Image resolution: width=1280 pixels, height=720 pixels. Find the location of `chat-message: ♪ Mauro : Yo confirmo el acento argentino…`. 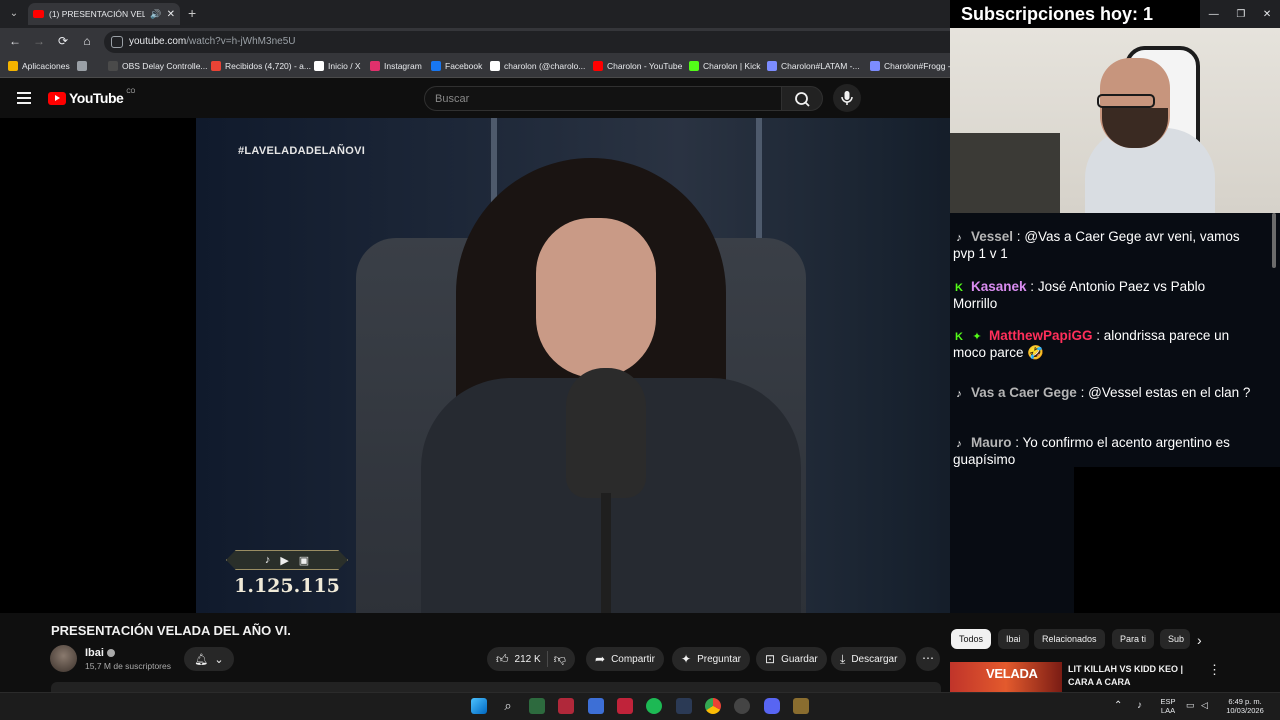

chat-message: ♪ Mauro : Yo confirmo el acento argentino… is located at coordinates (1103, 451).